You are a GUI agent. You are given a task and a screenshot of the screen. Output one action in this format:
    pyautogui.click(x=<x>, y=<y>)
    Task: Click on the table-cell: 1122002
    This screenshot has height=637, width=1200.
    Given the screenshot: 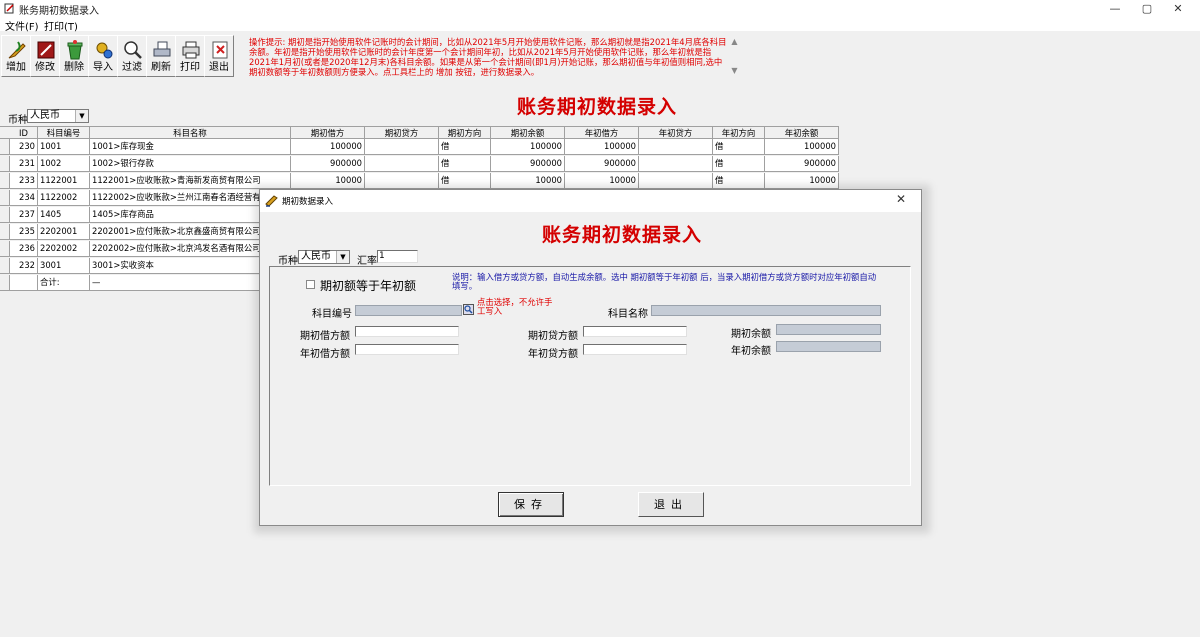 What is the action you would take?
    pyautogui.click(x=64, y=198)
    